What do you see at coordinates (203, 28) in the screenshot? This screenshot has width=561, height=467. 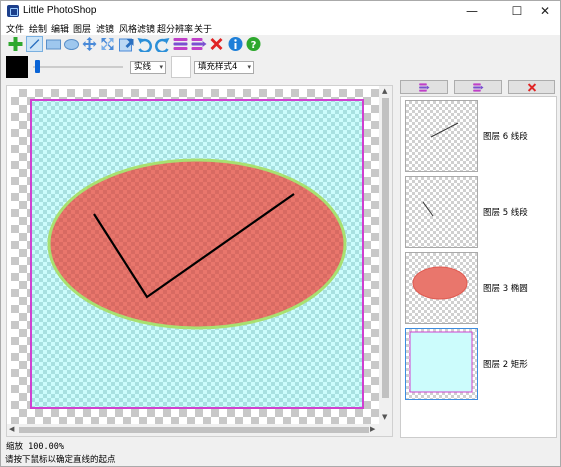 I see `menu-about: 关于` at bounding box center [203, 28].